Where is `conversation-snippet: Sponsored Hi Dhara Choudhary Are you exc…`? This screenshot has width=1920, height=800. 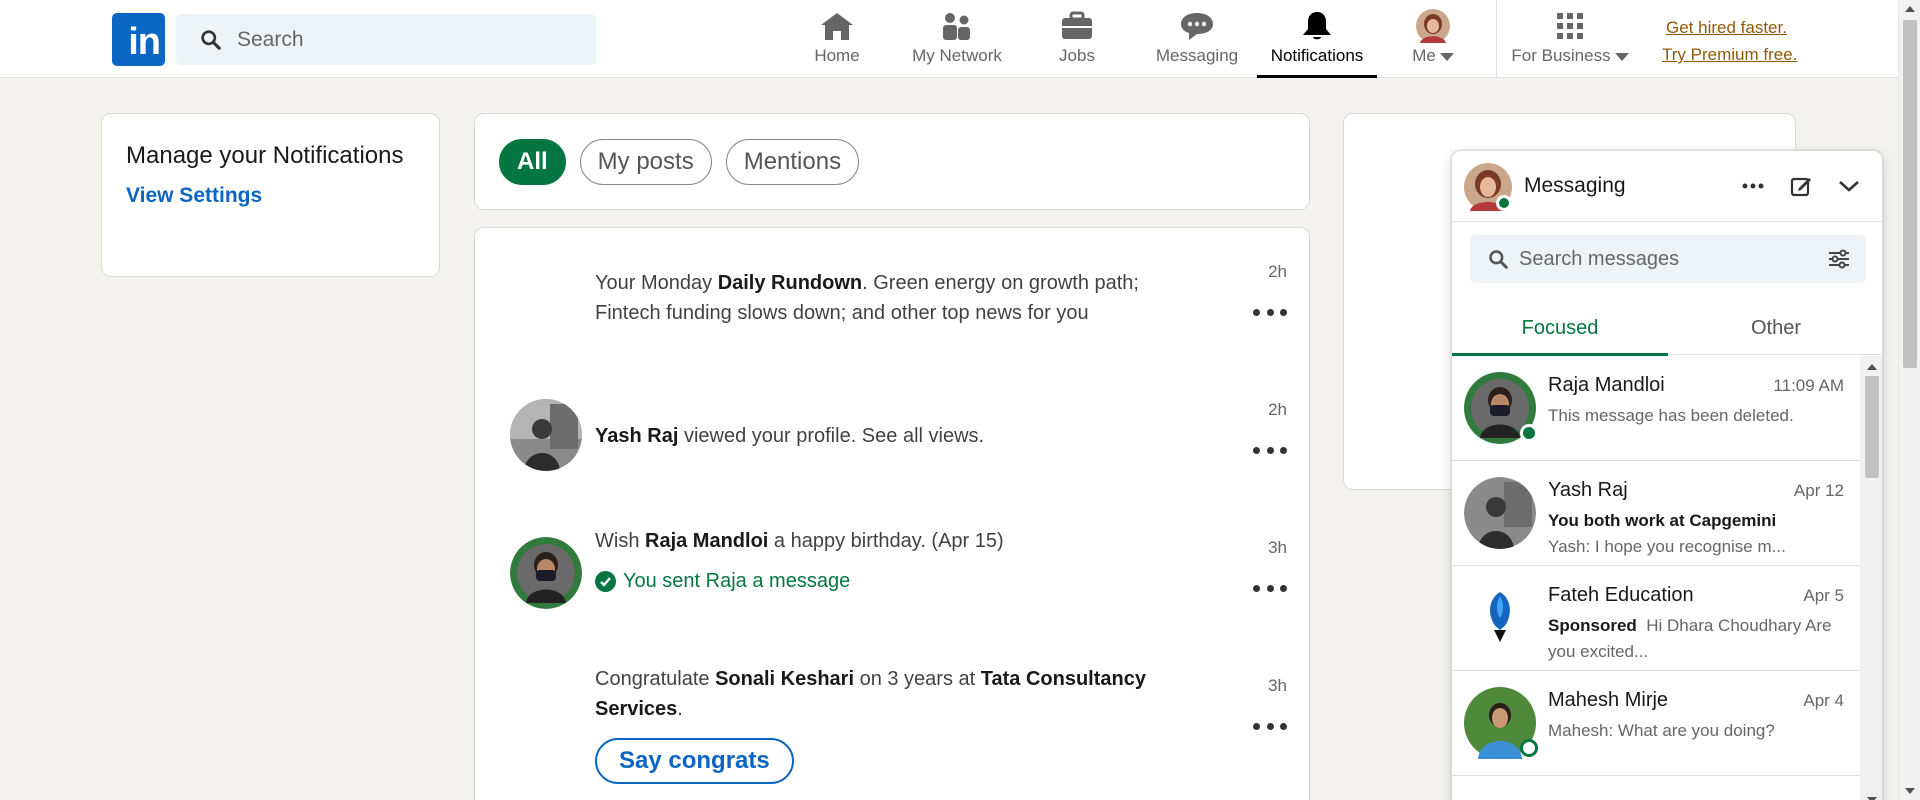 conversation-snippet: Sponsored Hi Dhara Choudhary Are you exc… is located at coordinates (1690, 638).